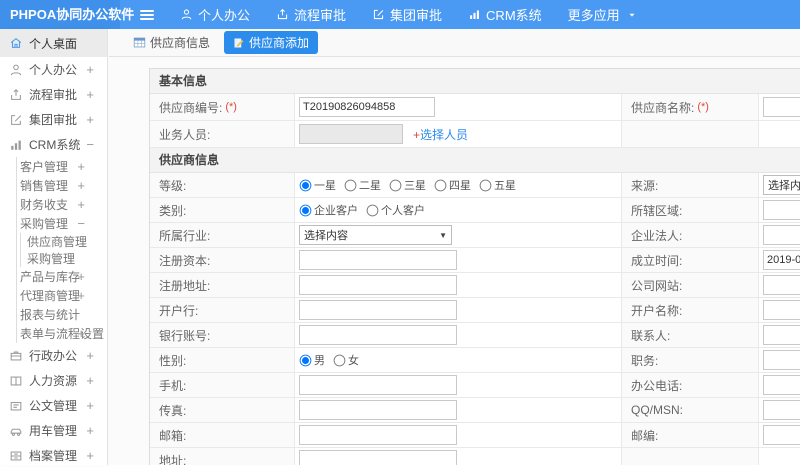 The image size is (800, 468). What do you see at coordinates (222, 260) in the screenshot?
I see `reg-capital-label: 注册资本:` at bounding box center [222, 260].